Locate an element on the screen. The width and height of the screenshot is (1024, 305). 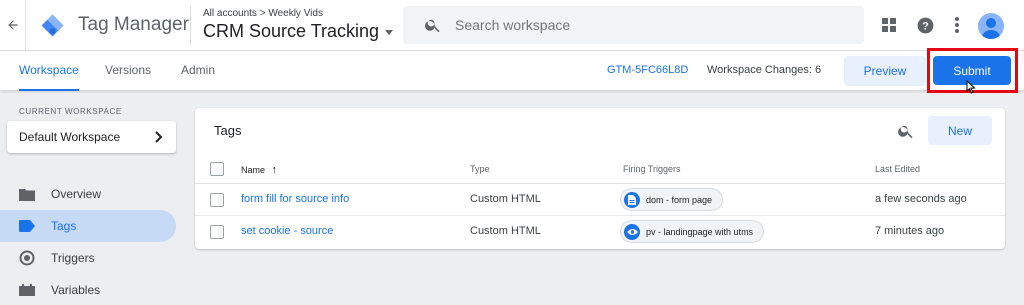
account-avatar is located at coordinates (991, 26).